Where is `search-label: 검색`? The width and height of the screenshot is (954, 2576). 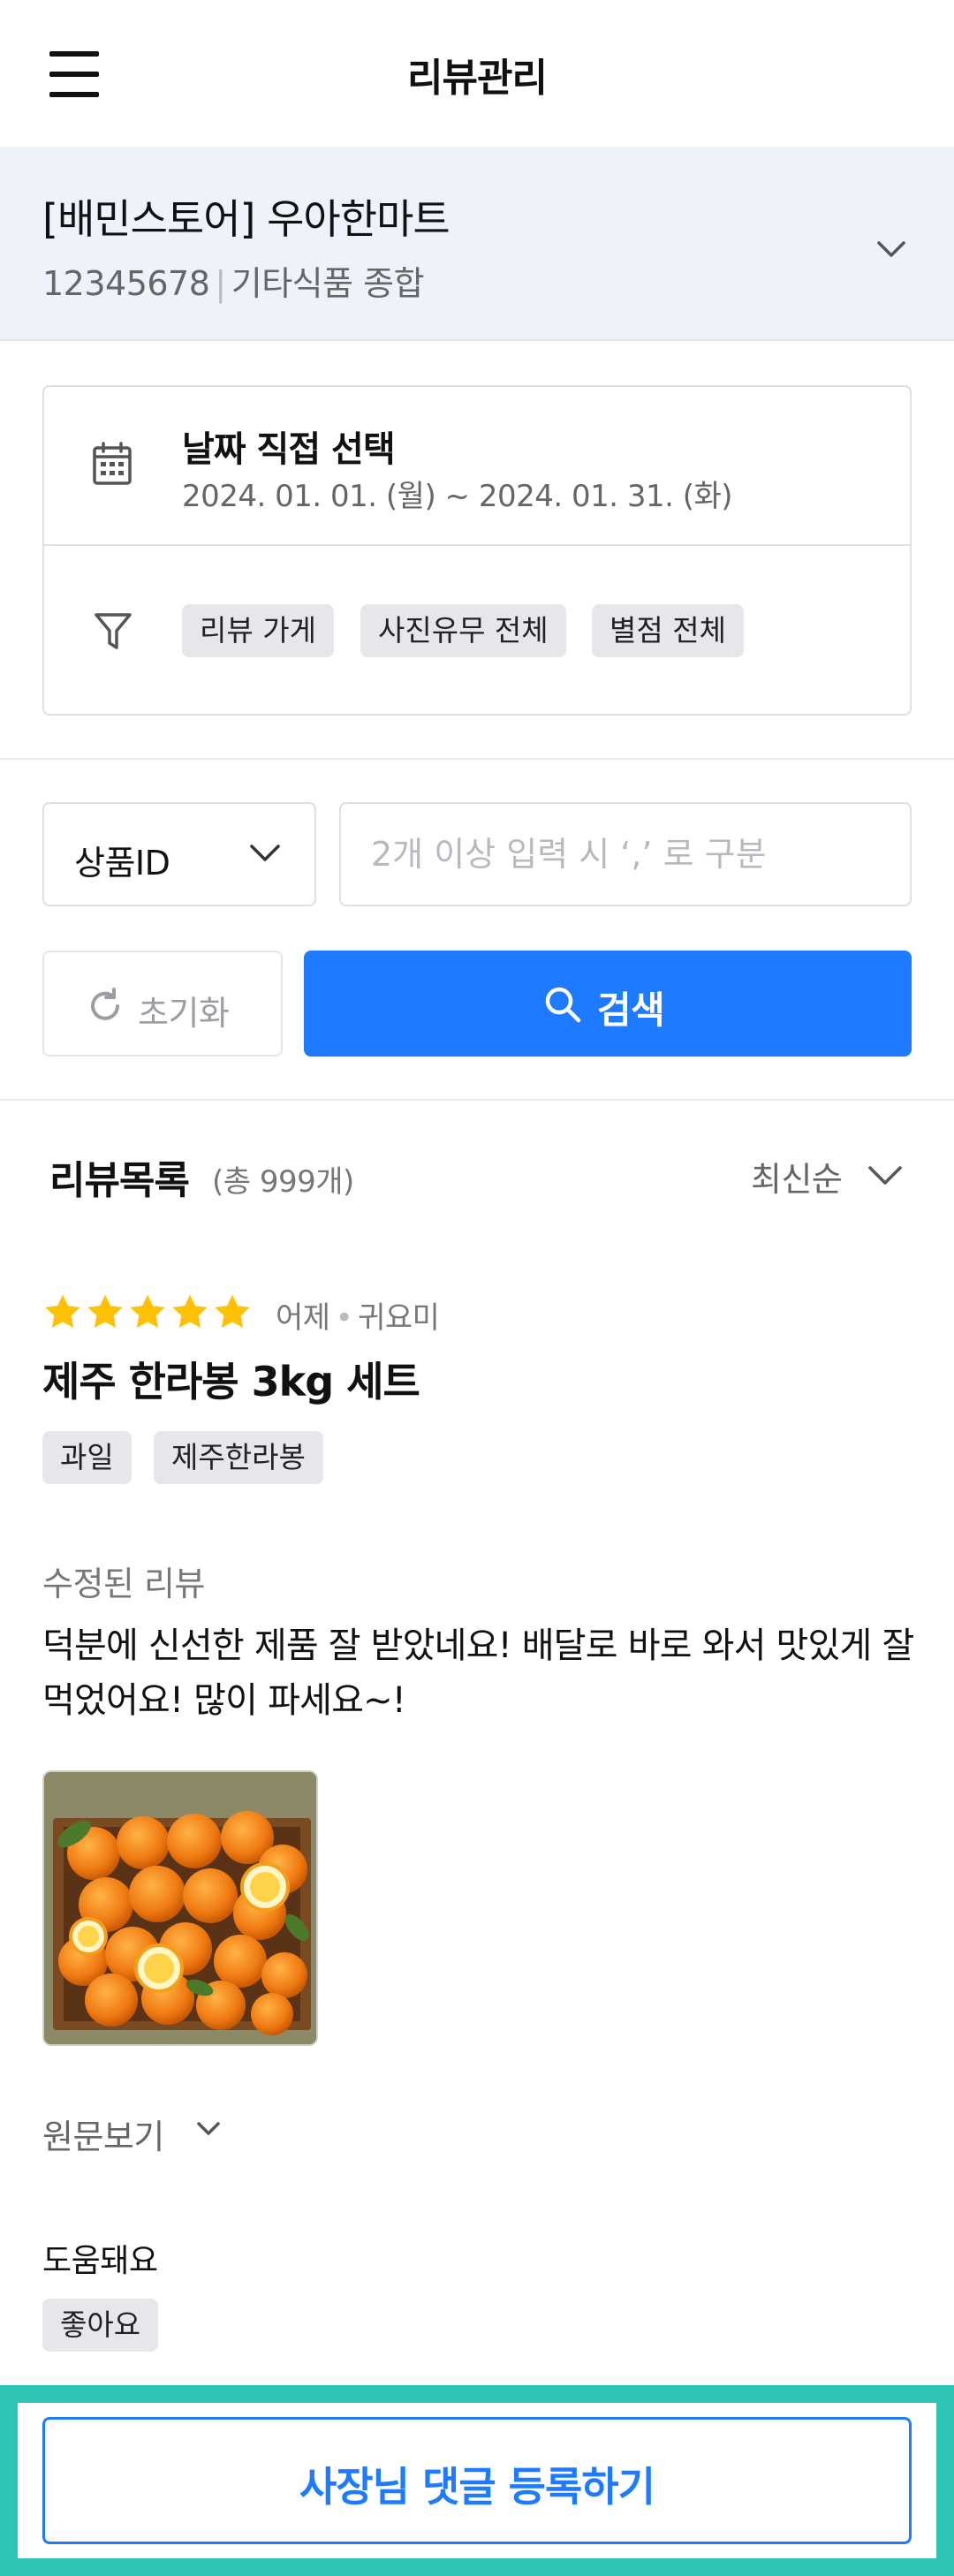 search-label: 검색 is located at coordinates (631, 1011).